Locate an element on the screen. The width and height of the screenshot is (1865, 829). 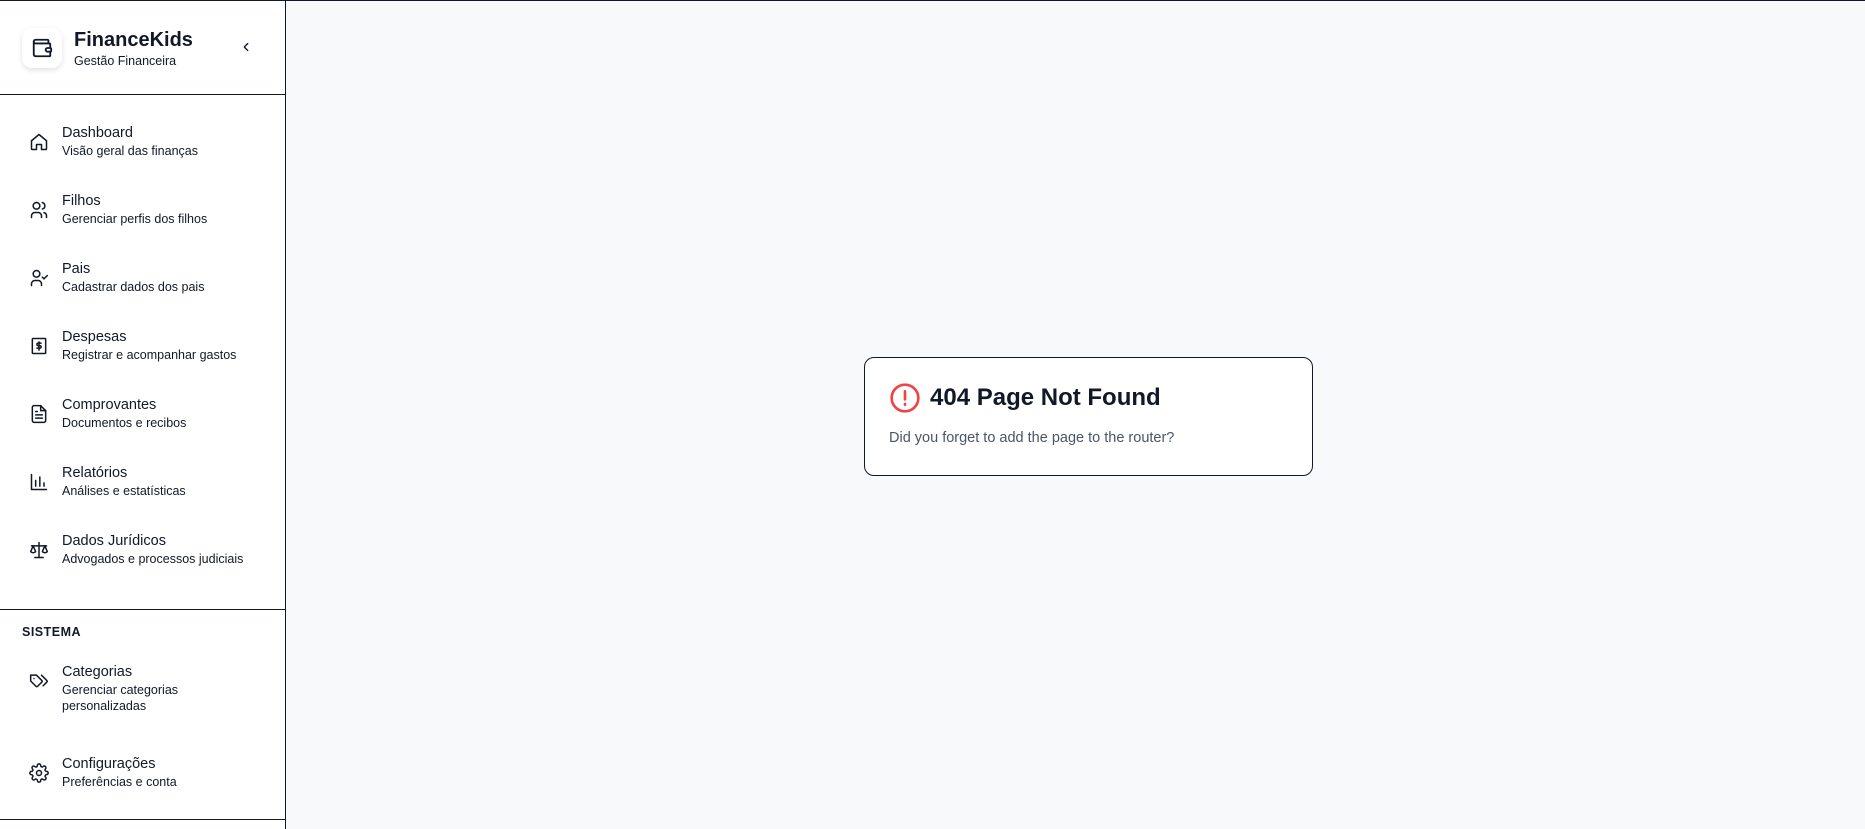
wallet-icon is located at coordinates (42, 47).